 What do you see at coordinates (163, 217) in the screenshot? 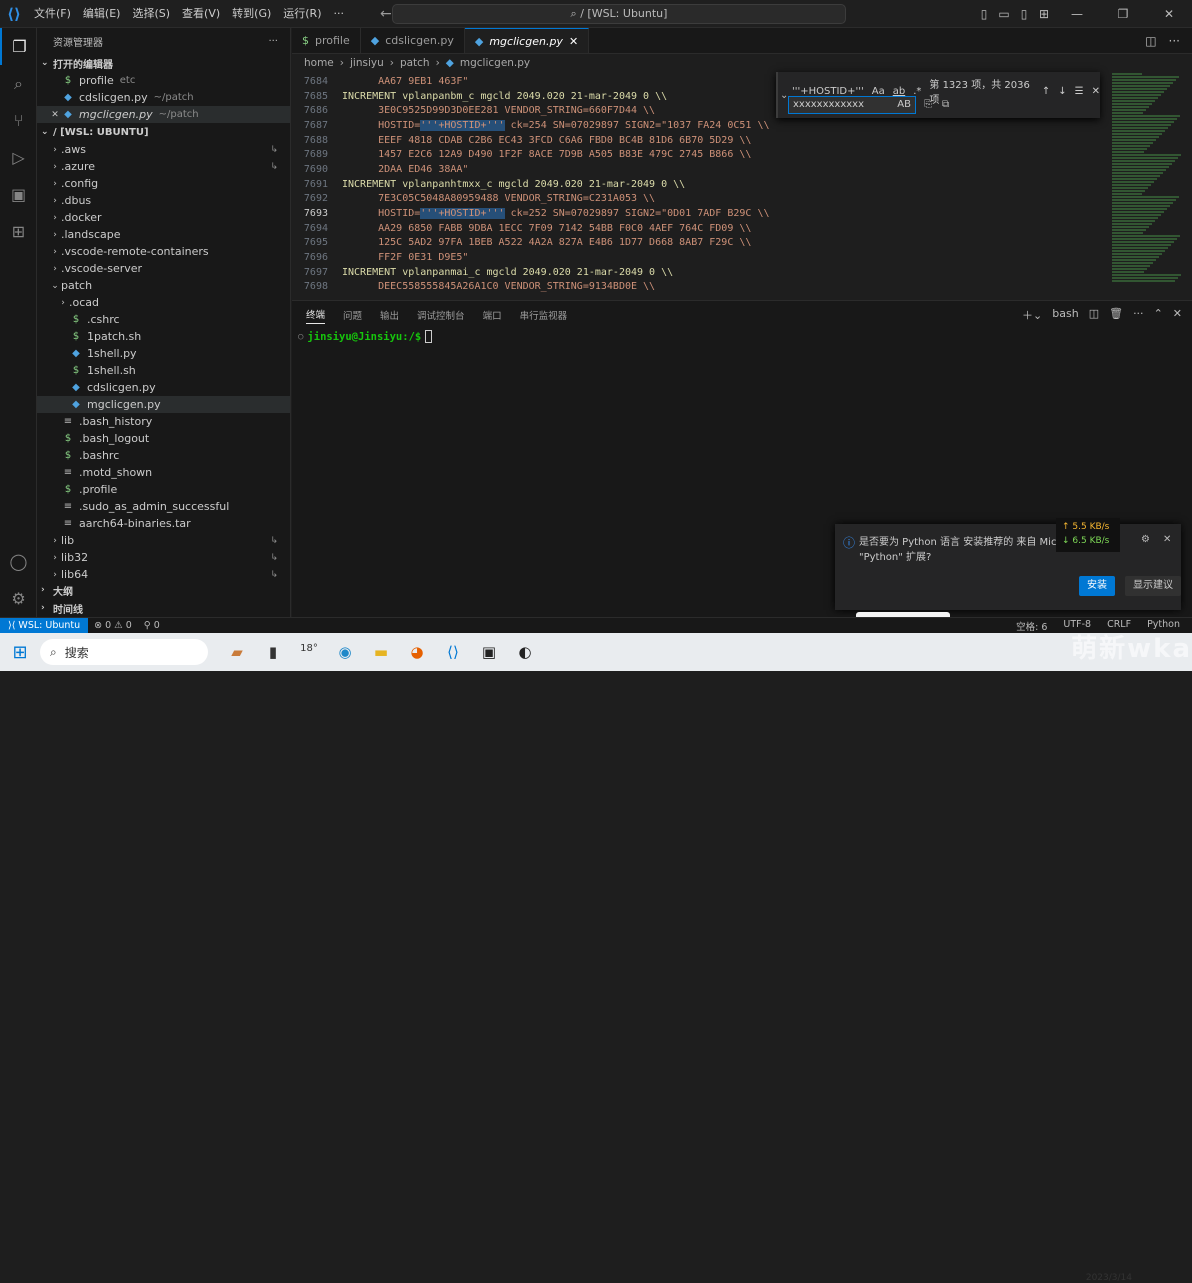
I see `tree-item: › .docker` at bounding box center [163, 217].